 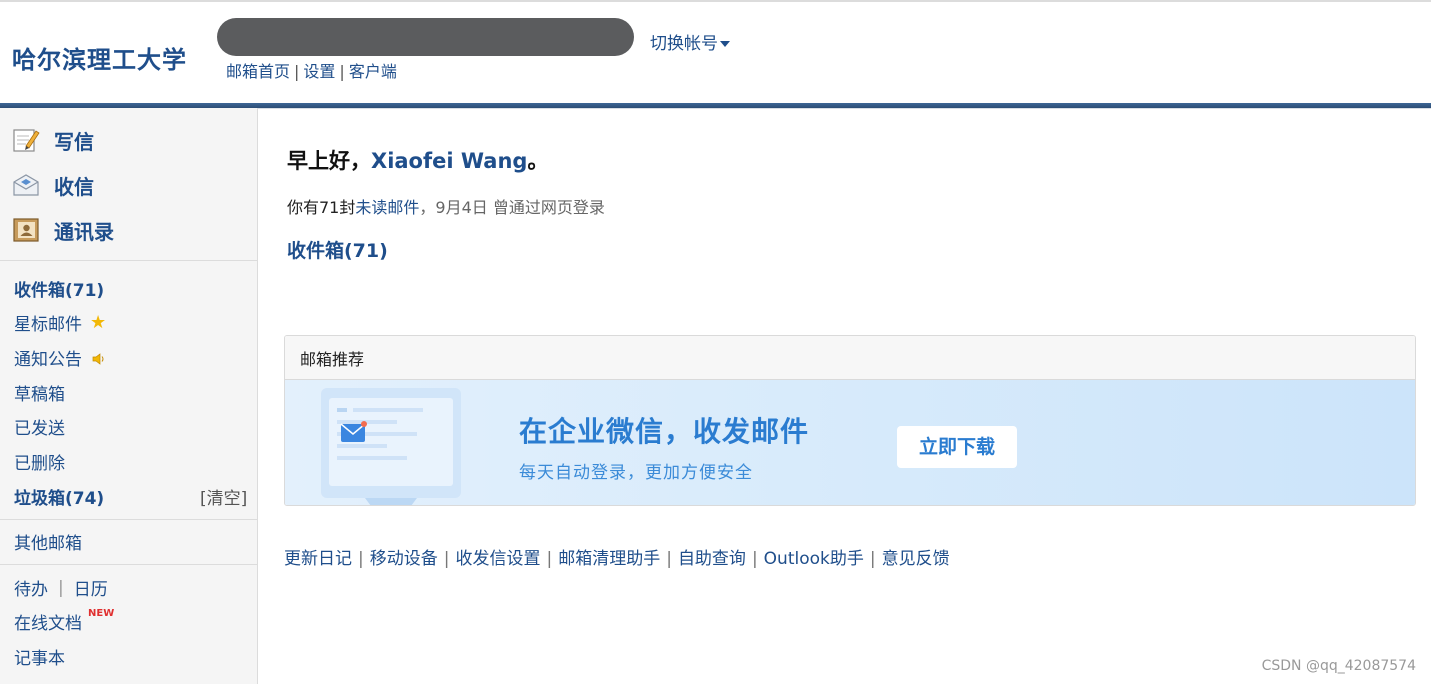 What do you see at coordinates (609, 559) in the screenshot?
I see `link-cleanup-assistant: 邮箱清理助手` at bounding box center [609, 559].